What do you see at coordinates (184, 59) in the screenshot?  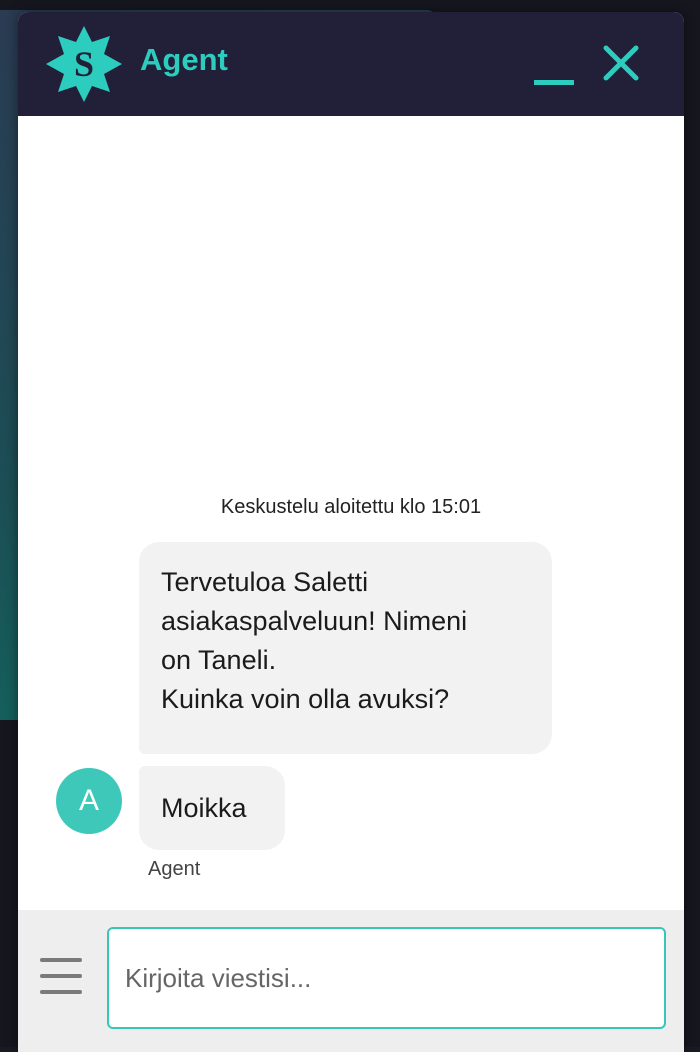 I see `chat-title: Agent` at bounding box center [184, 59].